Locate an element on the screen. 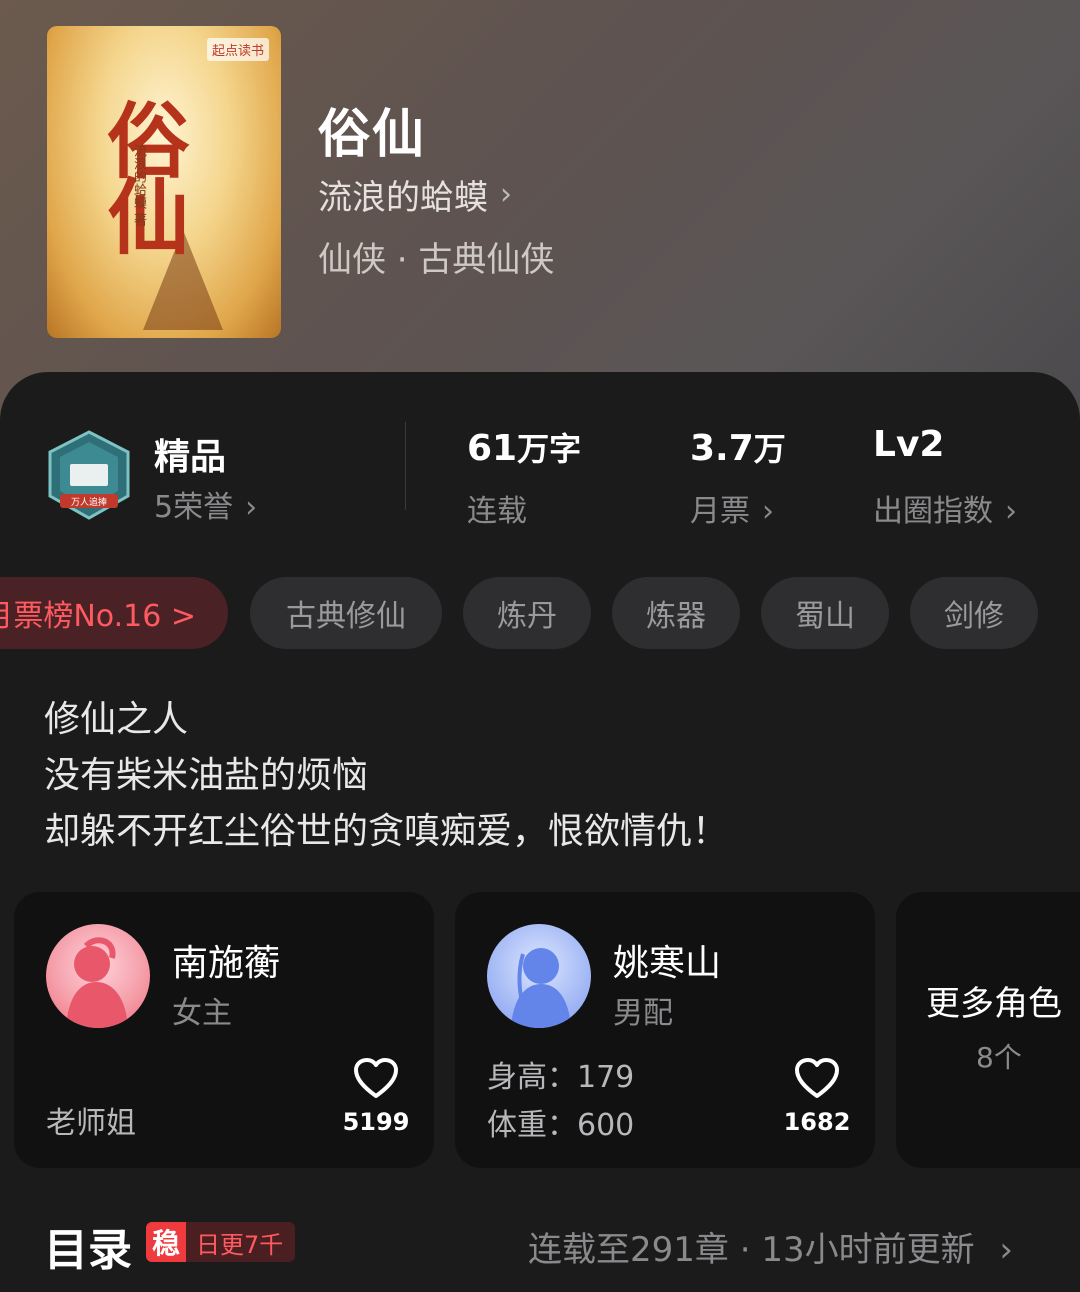  honors-link: 5荣誉 › is located at coordinates (205, 504).